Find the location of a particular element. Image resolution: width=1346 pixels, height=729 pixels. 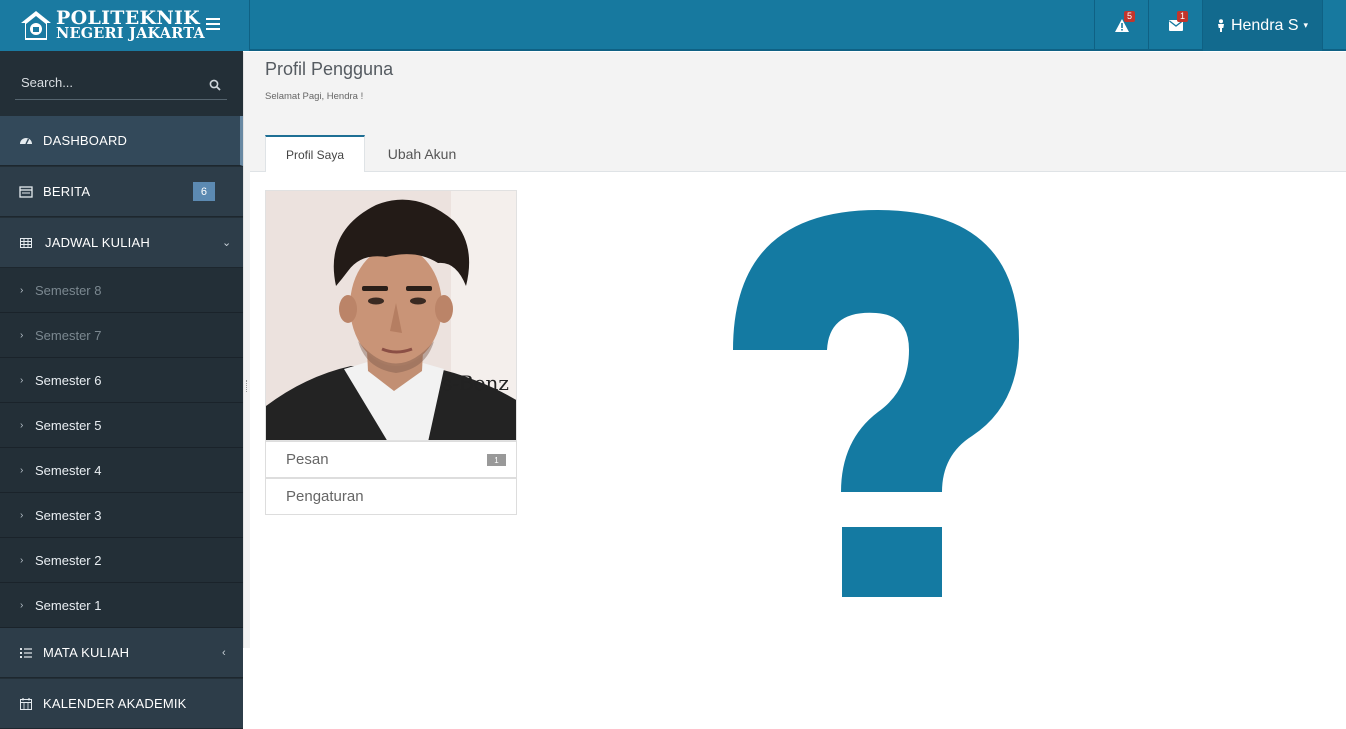

user-name: Hendra S is located at coordinates (1264, 25).